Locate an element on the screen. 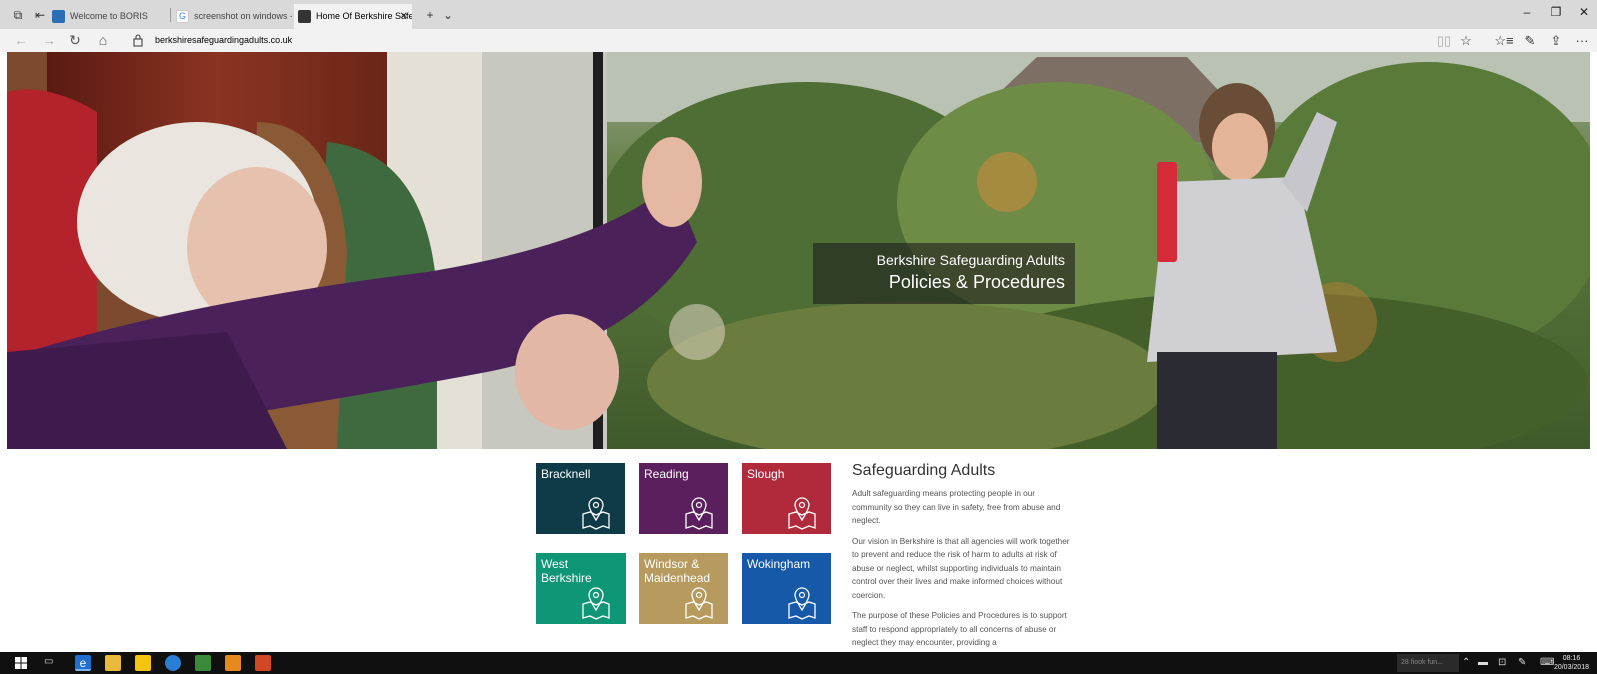 This screenshot has width=1597, height=674. show-hidden-icons-icon: ⌃ is located at coordinates (1466, 662).